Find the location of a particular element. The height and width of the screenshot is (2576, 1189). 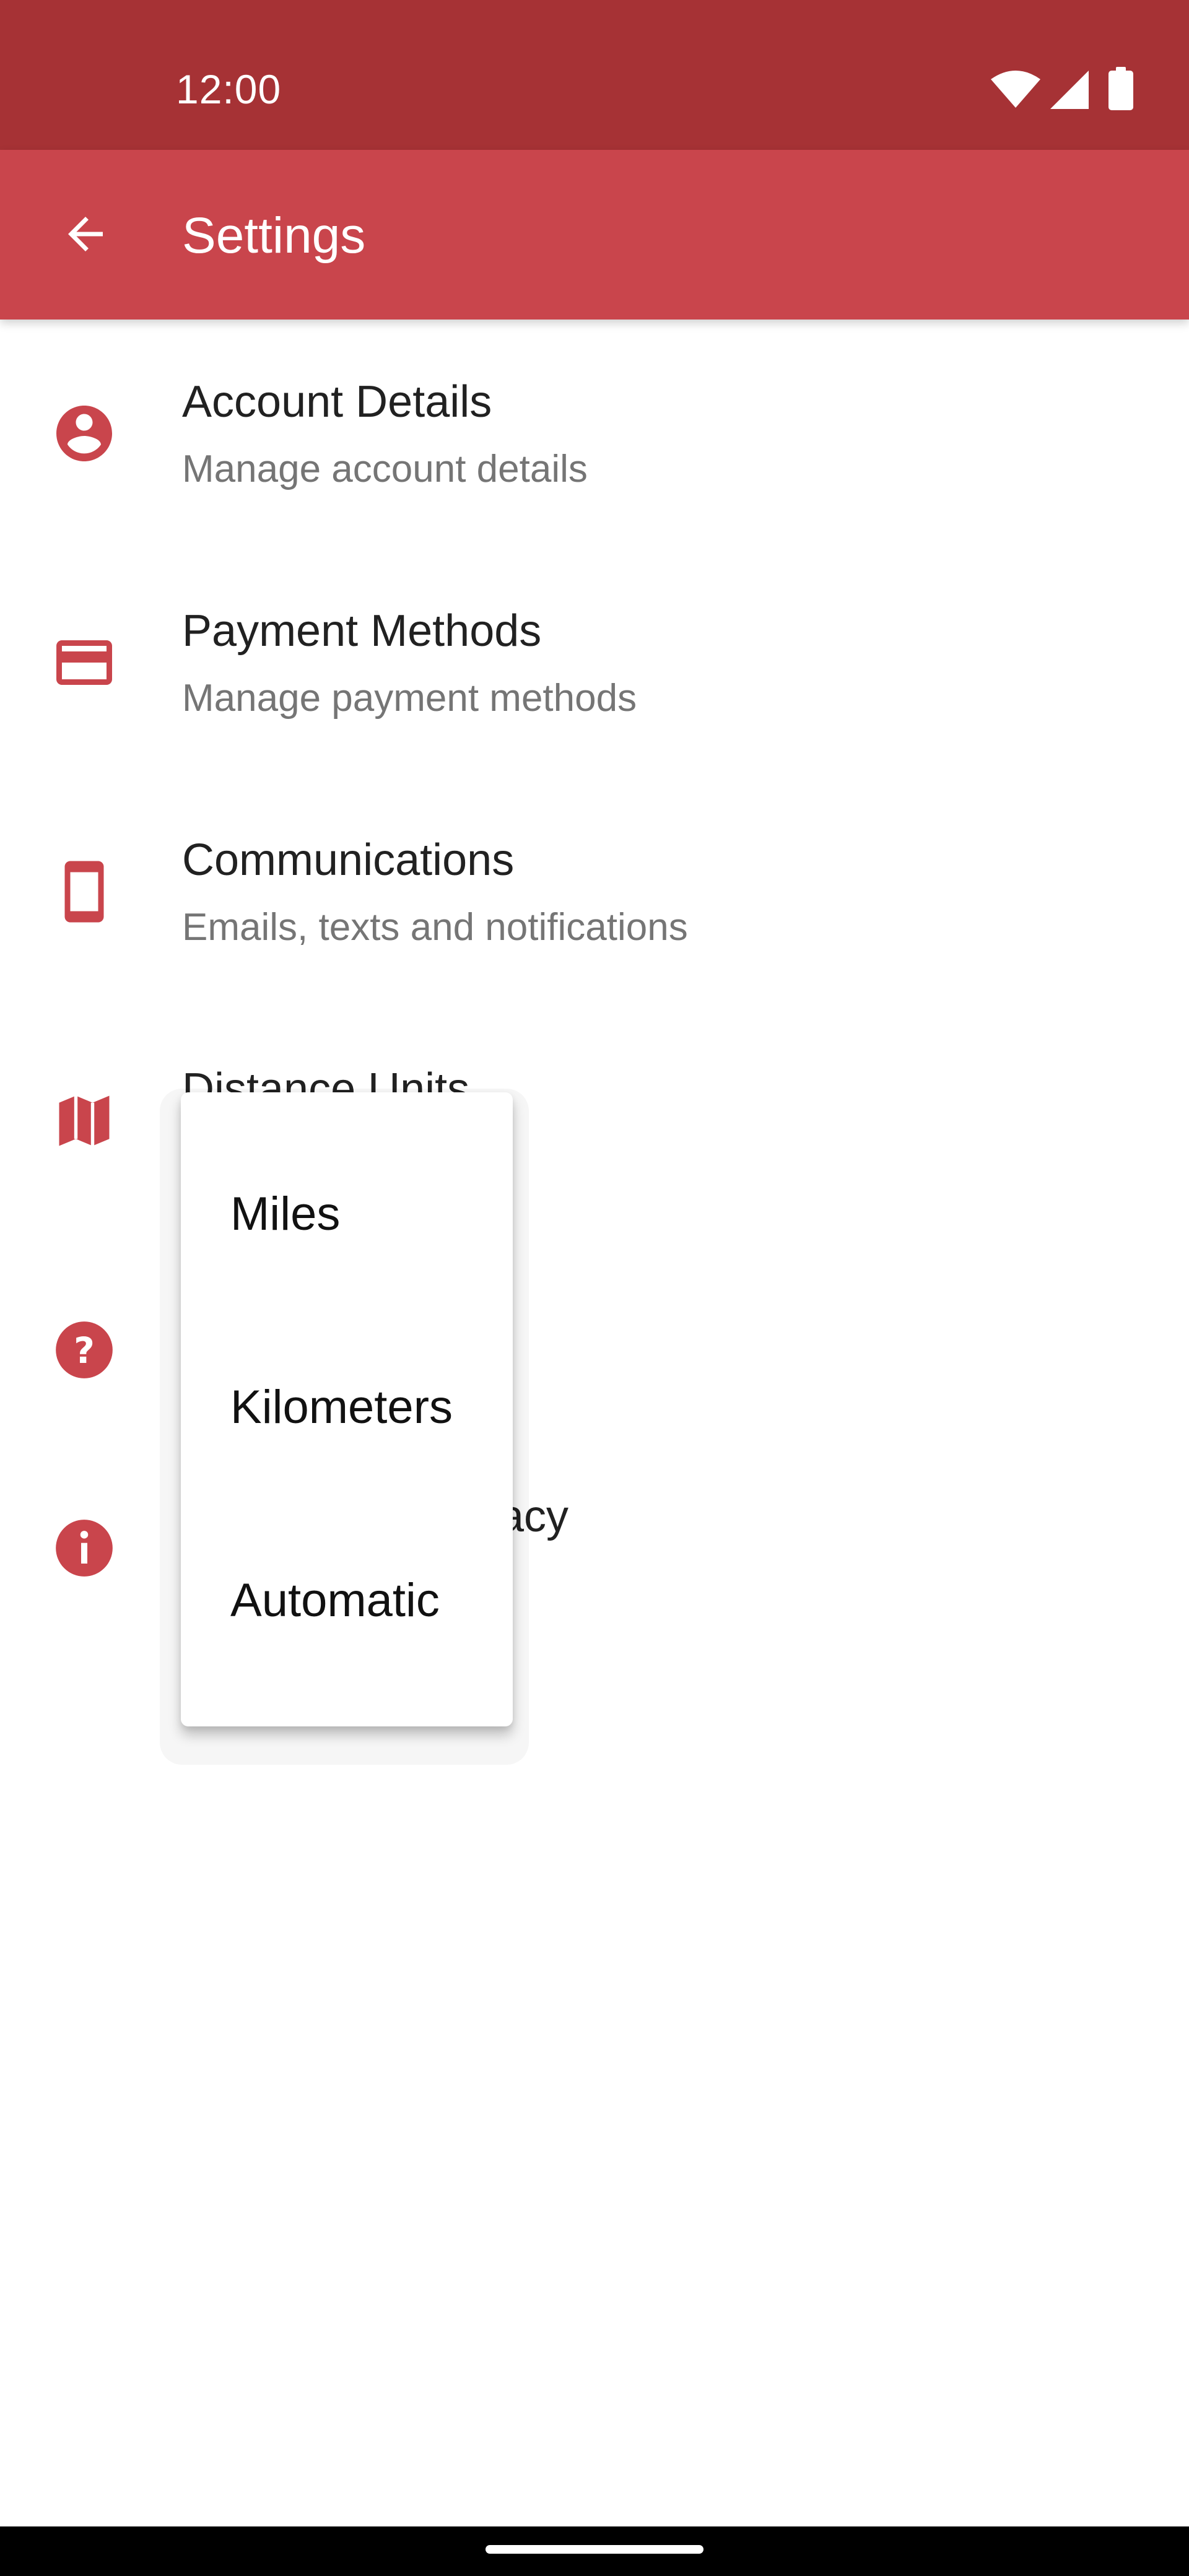

arrow-back-icon is located at coordinates (85, 234).